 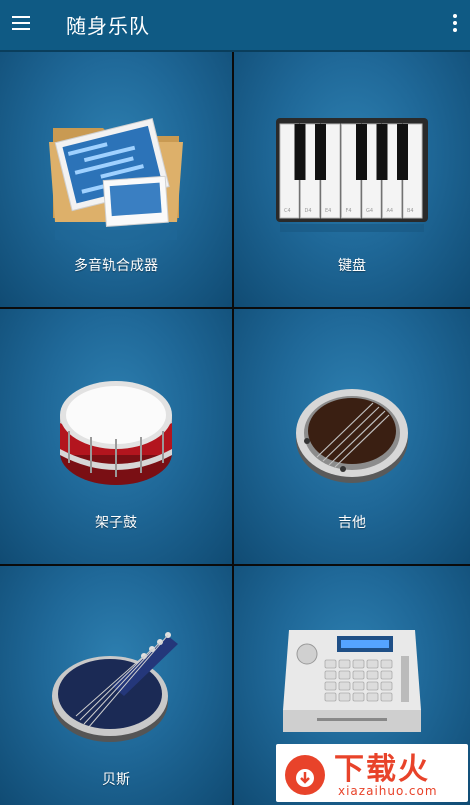 I want to click on multitrack-folder-icon, so click(x=116, y=178).